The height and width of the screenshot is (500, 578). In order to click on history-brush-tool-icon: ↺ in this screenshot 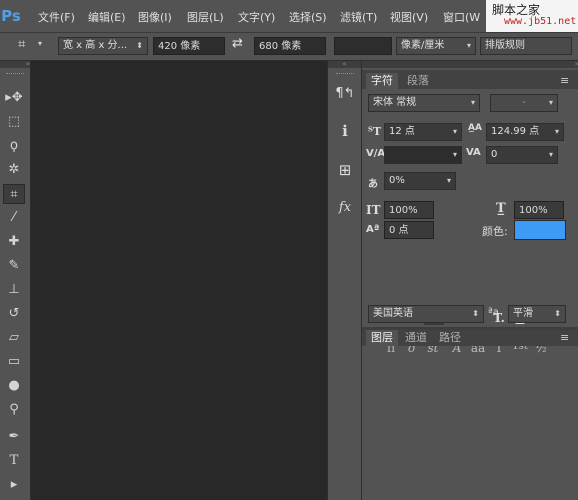, I will do `click(14, 314)`.